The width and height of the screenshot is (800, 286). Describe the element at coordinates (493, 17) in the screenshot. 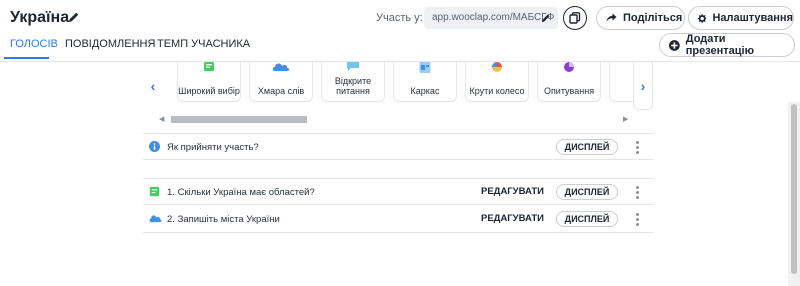

I see `join-url-text: app.wooclap.com/МАБСГФ` at that location.